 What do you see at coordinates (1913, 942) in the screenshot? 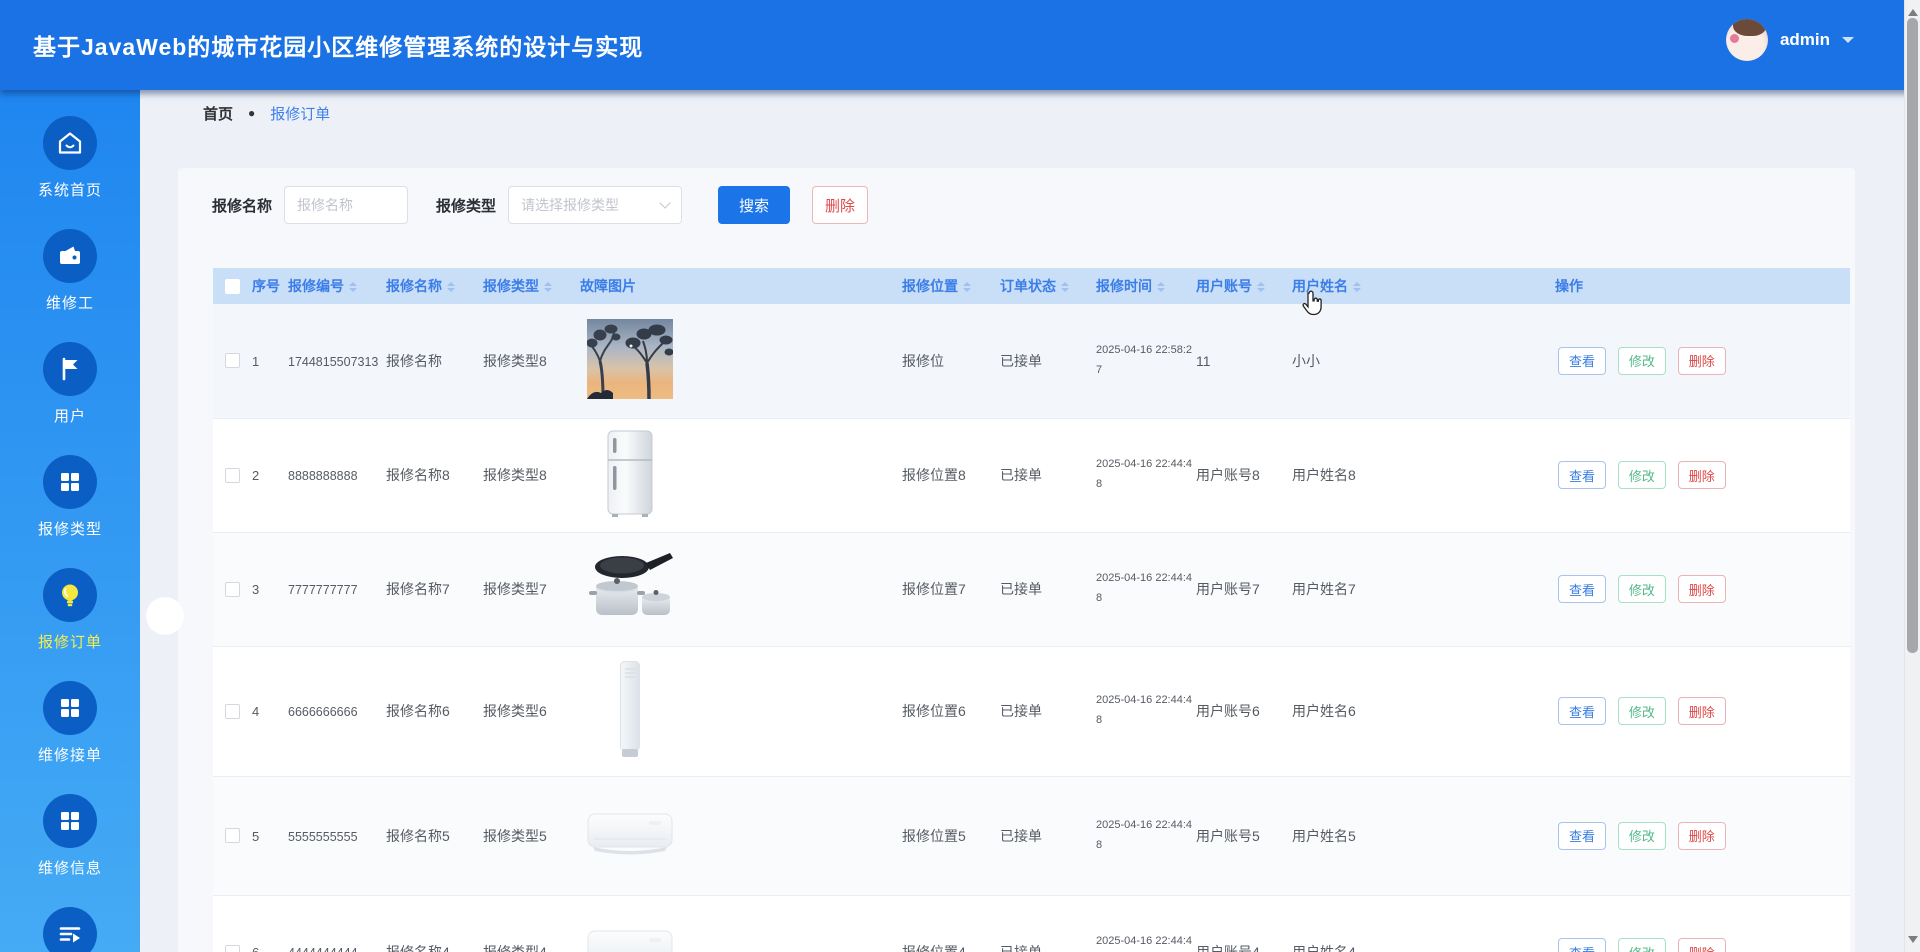
I see `scroll-down-arrow-icon` at bounding box center [1913, 942].